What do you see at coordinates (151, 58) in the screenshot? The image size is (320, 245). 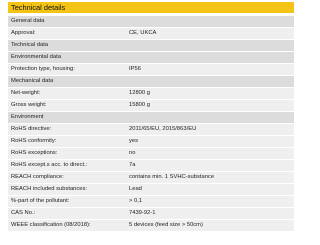 I see `section-header-row: Environmental data` at bounding box center [151, 58].